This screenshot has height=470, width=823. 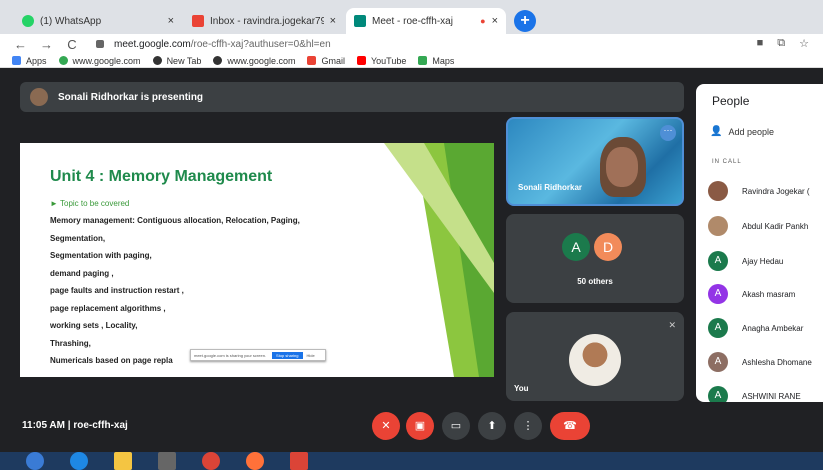 I want to click on bookmark-google-2: www.google.com, so click(x=254, y=61).